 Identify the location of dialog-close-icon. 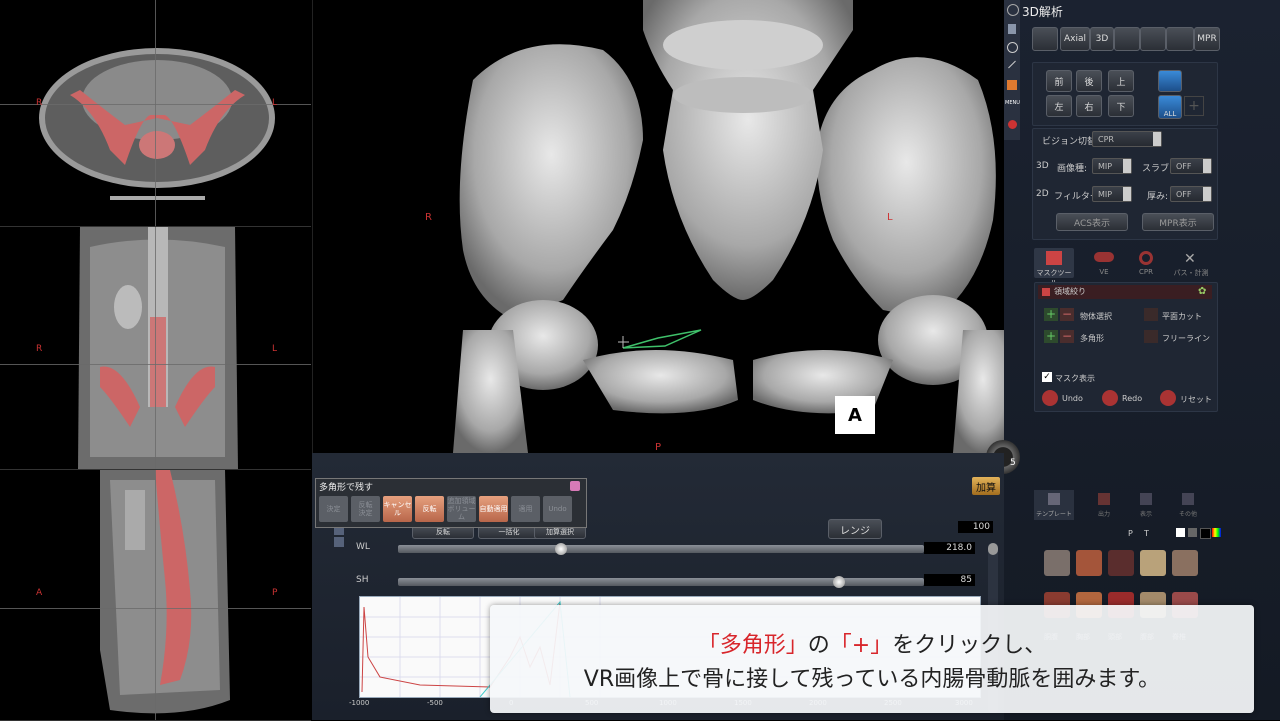
(575, 486).